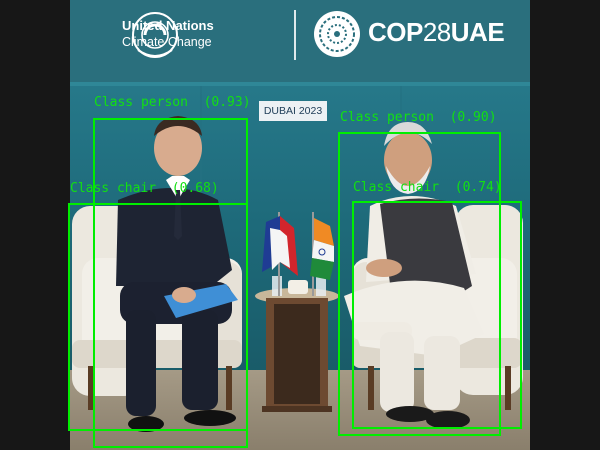  What do you see at coordinates (168, 25) in the screenshot?
I see `un-title: United Nations` at bounding box center [168, 25].